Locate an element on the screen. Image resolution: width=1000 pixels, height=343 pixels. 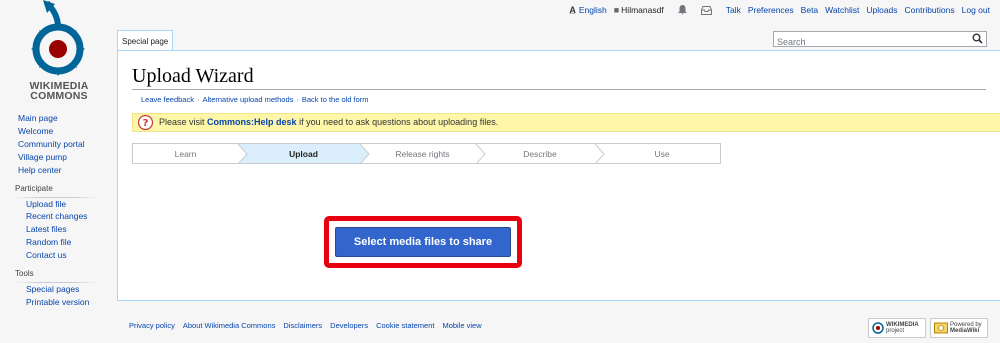
sidebar-item-community-portal: Community portal is located at coordinates (58, 144).